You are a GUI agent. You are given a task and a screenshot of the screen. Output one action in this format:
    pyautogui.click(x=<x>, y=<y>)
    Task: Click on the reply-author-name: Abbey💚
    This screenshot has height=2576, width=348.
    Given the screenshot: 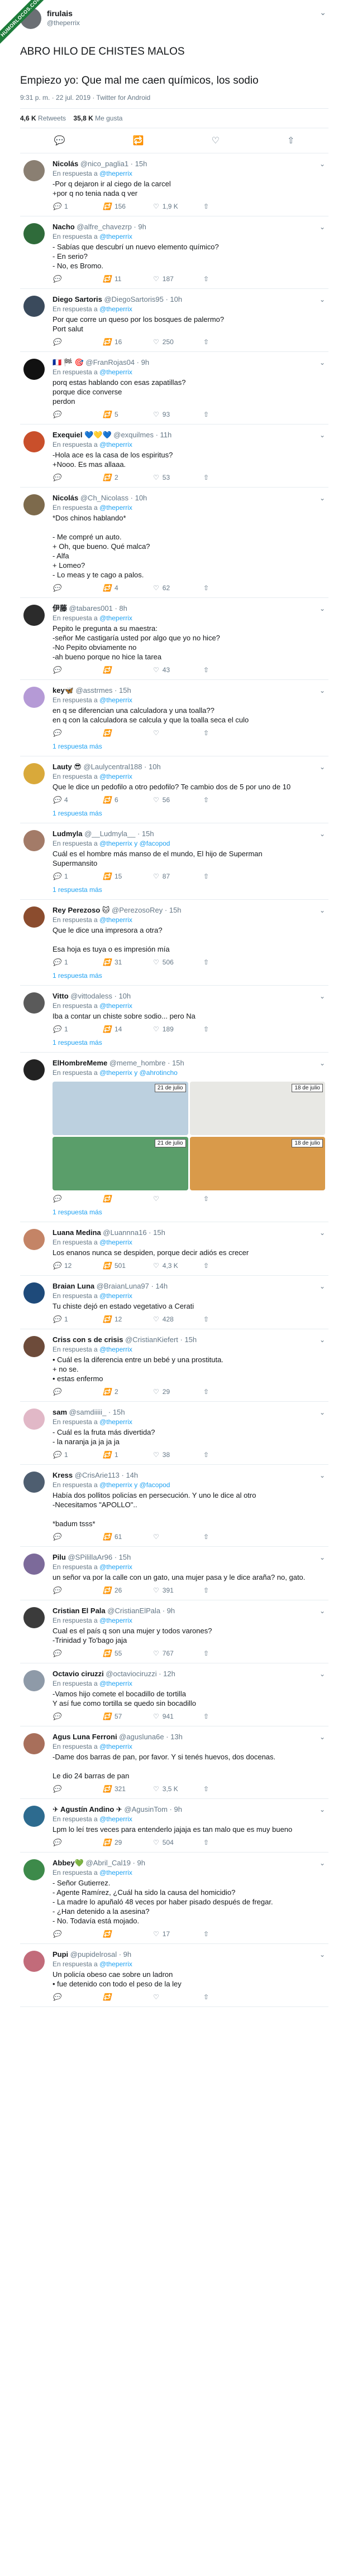 What is the action you would take?
    pyautogui.click(x=68, y=1863)
    